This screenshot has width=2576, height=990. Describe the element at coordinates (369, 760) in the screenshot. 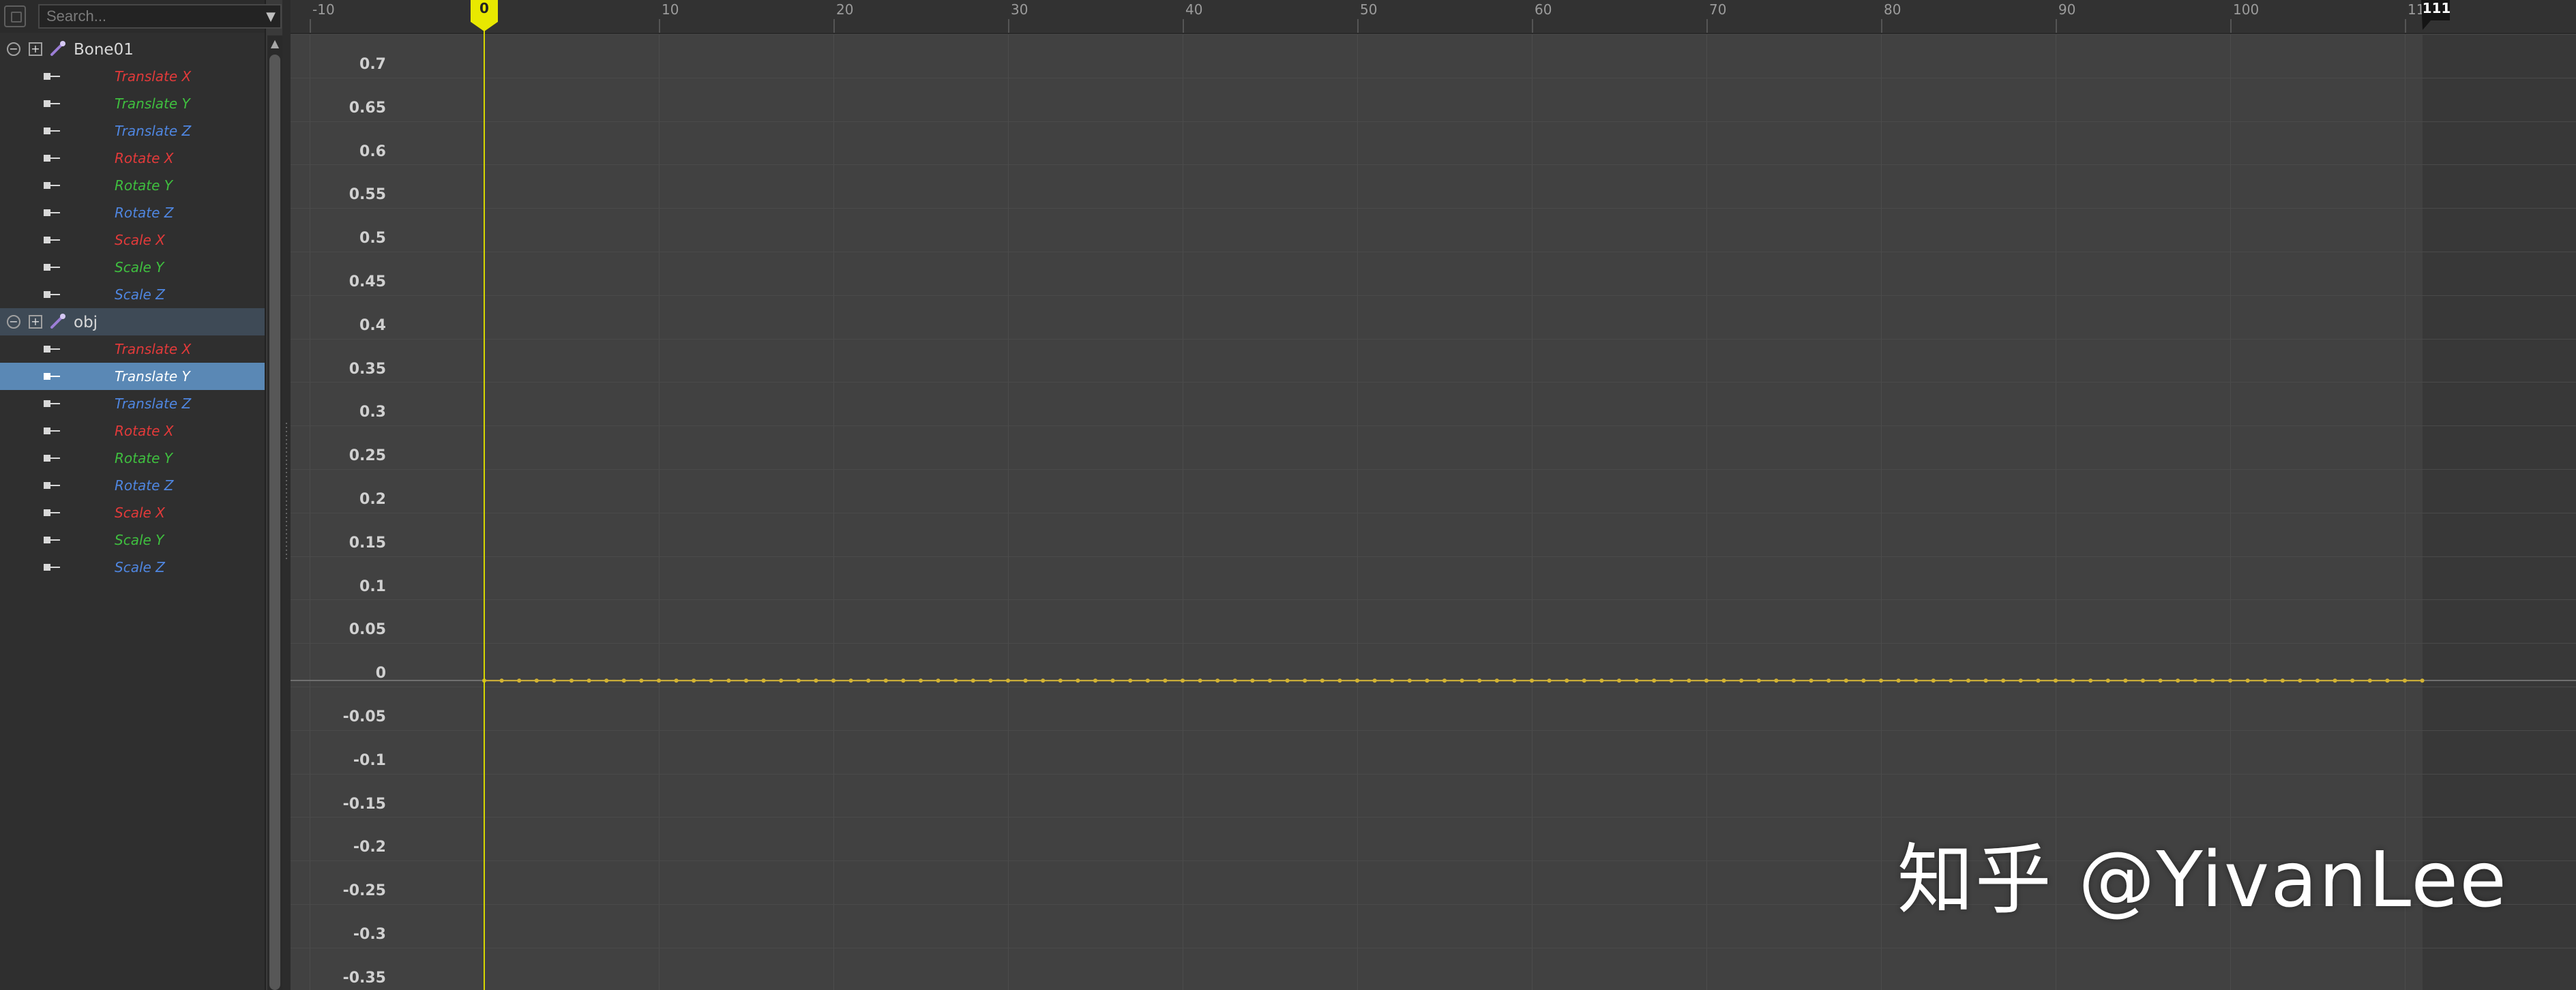

I see `value-axis-label: -0.1` at that location.